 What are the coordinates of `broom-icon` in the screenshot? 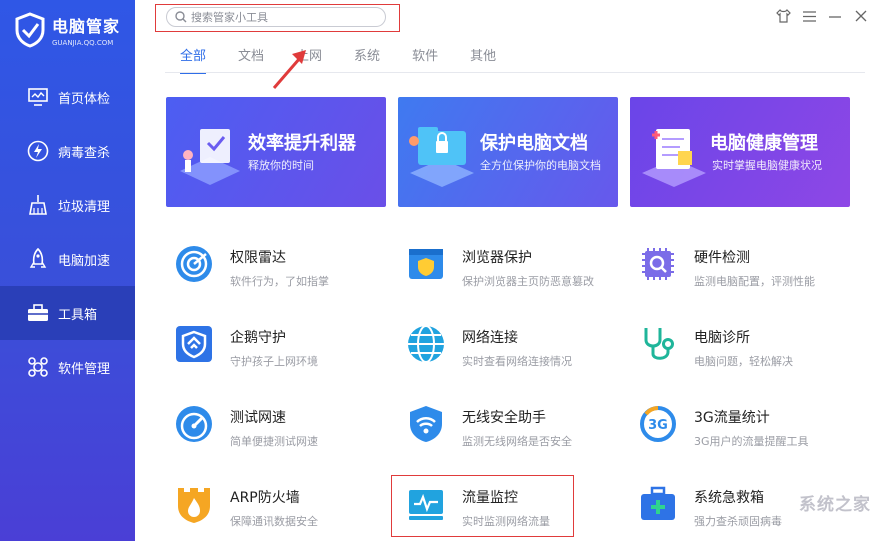 It's located at (38, 205).